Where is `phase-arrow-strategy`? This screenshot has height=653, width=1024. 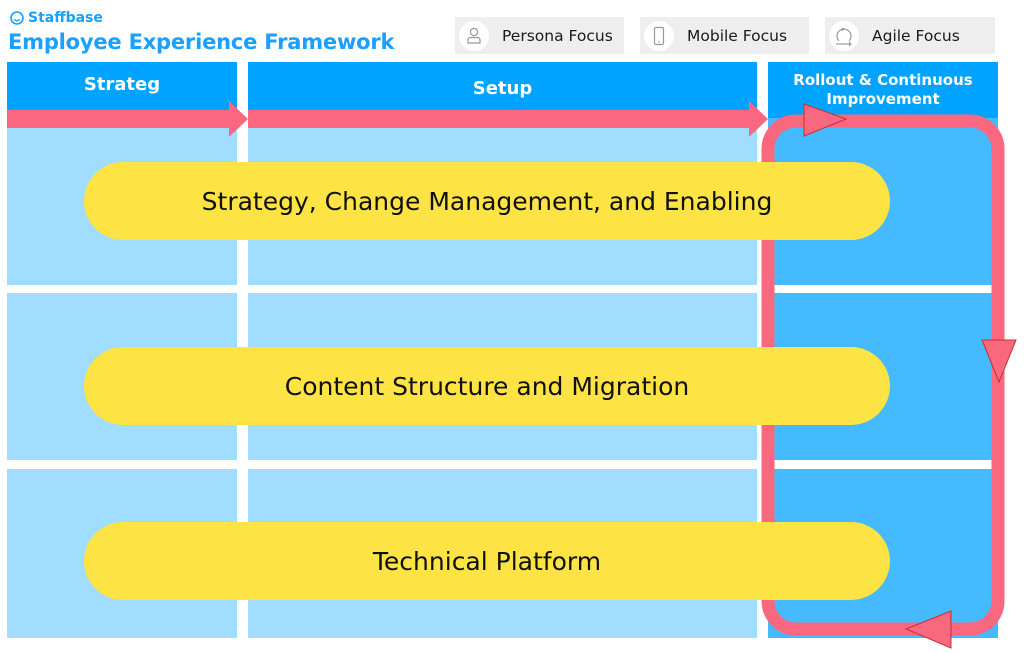 phase-arrow-strategy is located at coordinates (127, 119).